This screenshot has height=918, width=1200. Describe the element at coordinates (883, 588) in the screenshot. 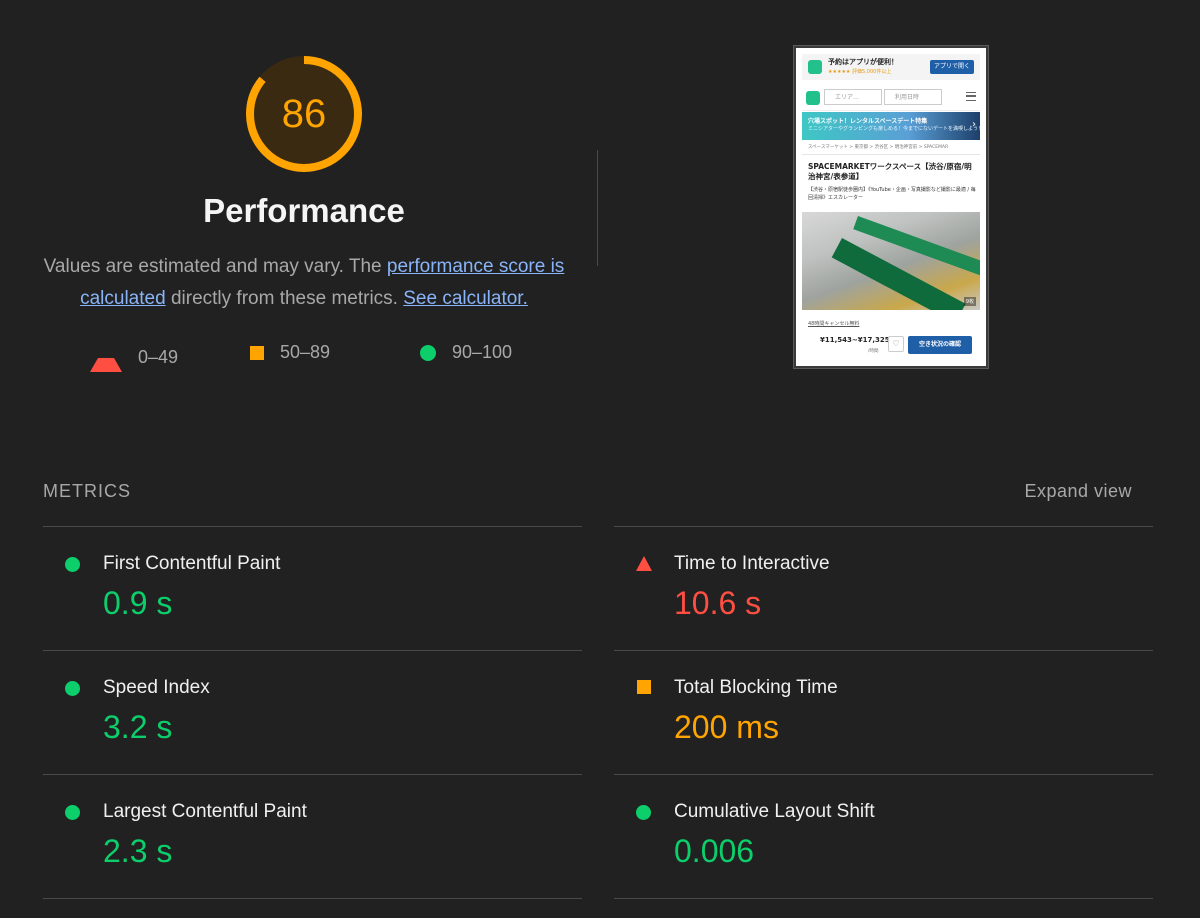

I see `metric-time-to-interactive: Time to Interactive 10.6 s` at that location.